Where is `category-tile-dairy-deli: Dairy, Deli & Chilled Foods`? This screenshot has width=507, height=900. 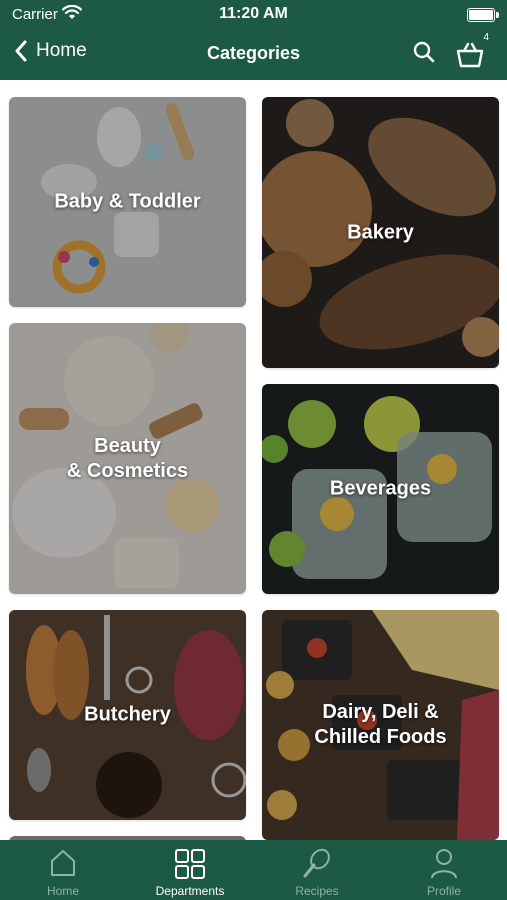 category-tile-dairy-deli: Dairy, Deli & Chilled Foods is located at coordinates (380, 725).